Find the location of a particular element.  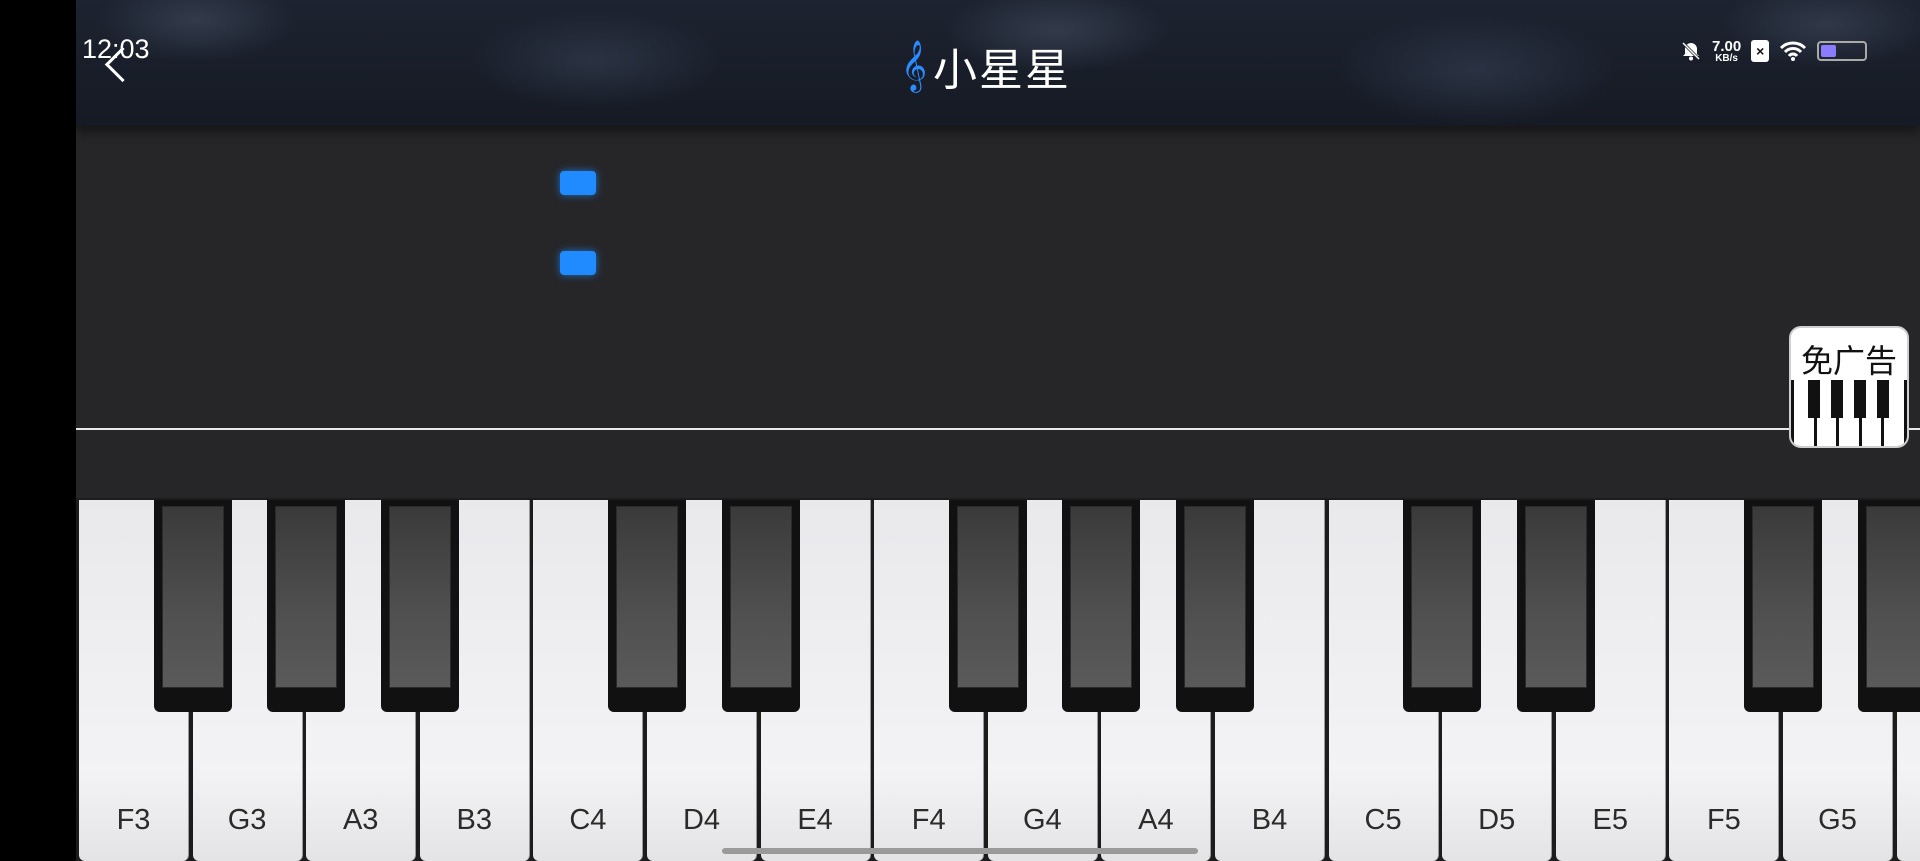

net-speed-value: 7.00 is located at coordinates (1727, 46).